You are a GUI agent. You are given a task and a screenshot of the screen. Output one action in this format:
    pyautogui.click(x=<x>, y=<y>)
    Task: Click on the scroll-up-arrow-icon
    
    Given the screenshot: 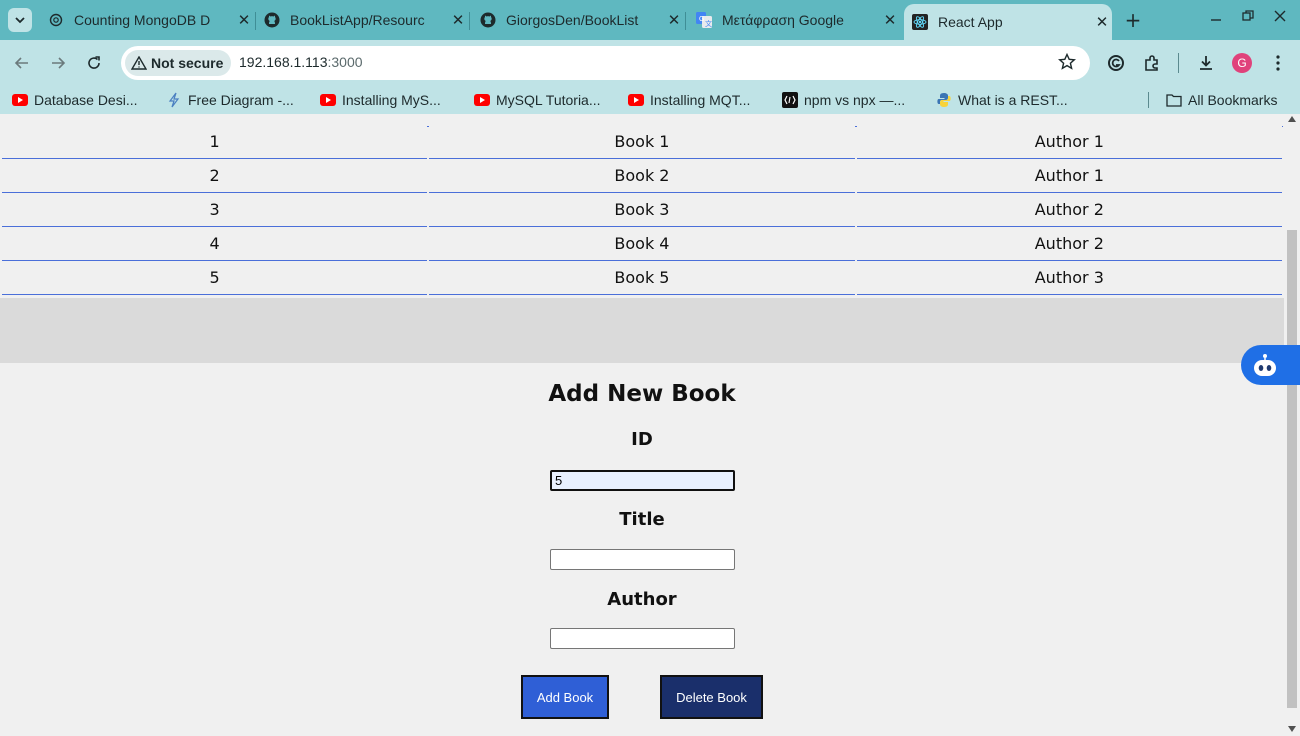 What is the action you would take?
    pyautogui.click(x=1292, y=119)
    